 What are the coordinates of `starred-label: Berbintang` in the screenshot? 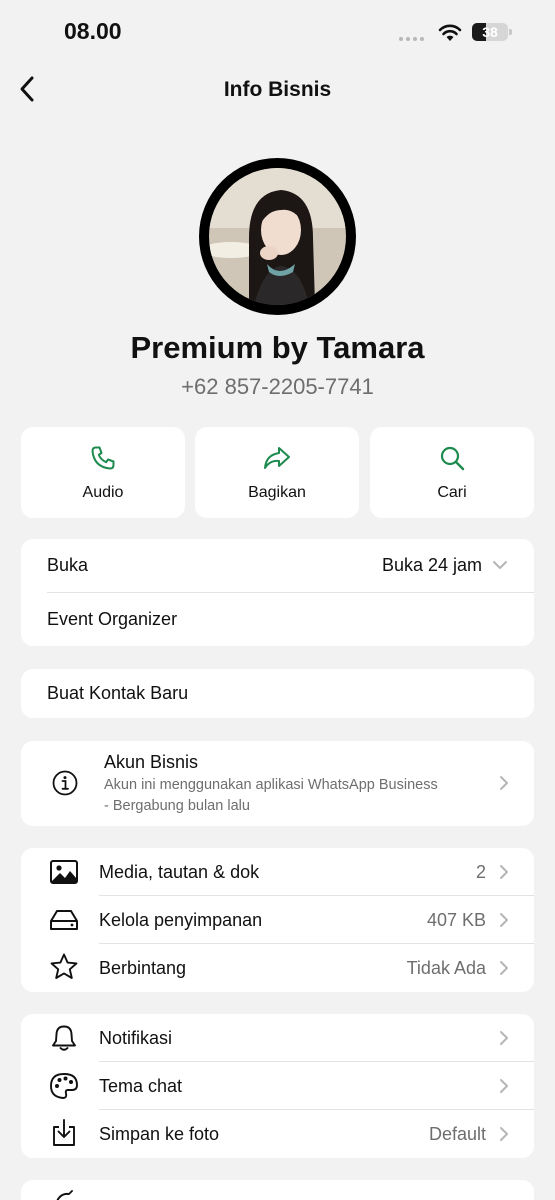 It's located at (143, 968).